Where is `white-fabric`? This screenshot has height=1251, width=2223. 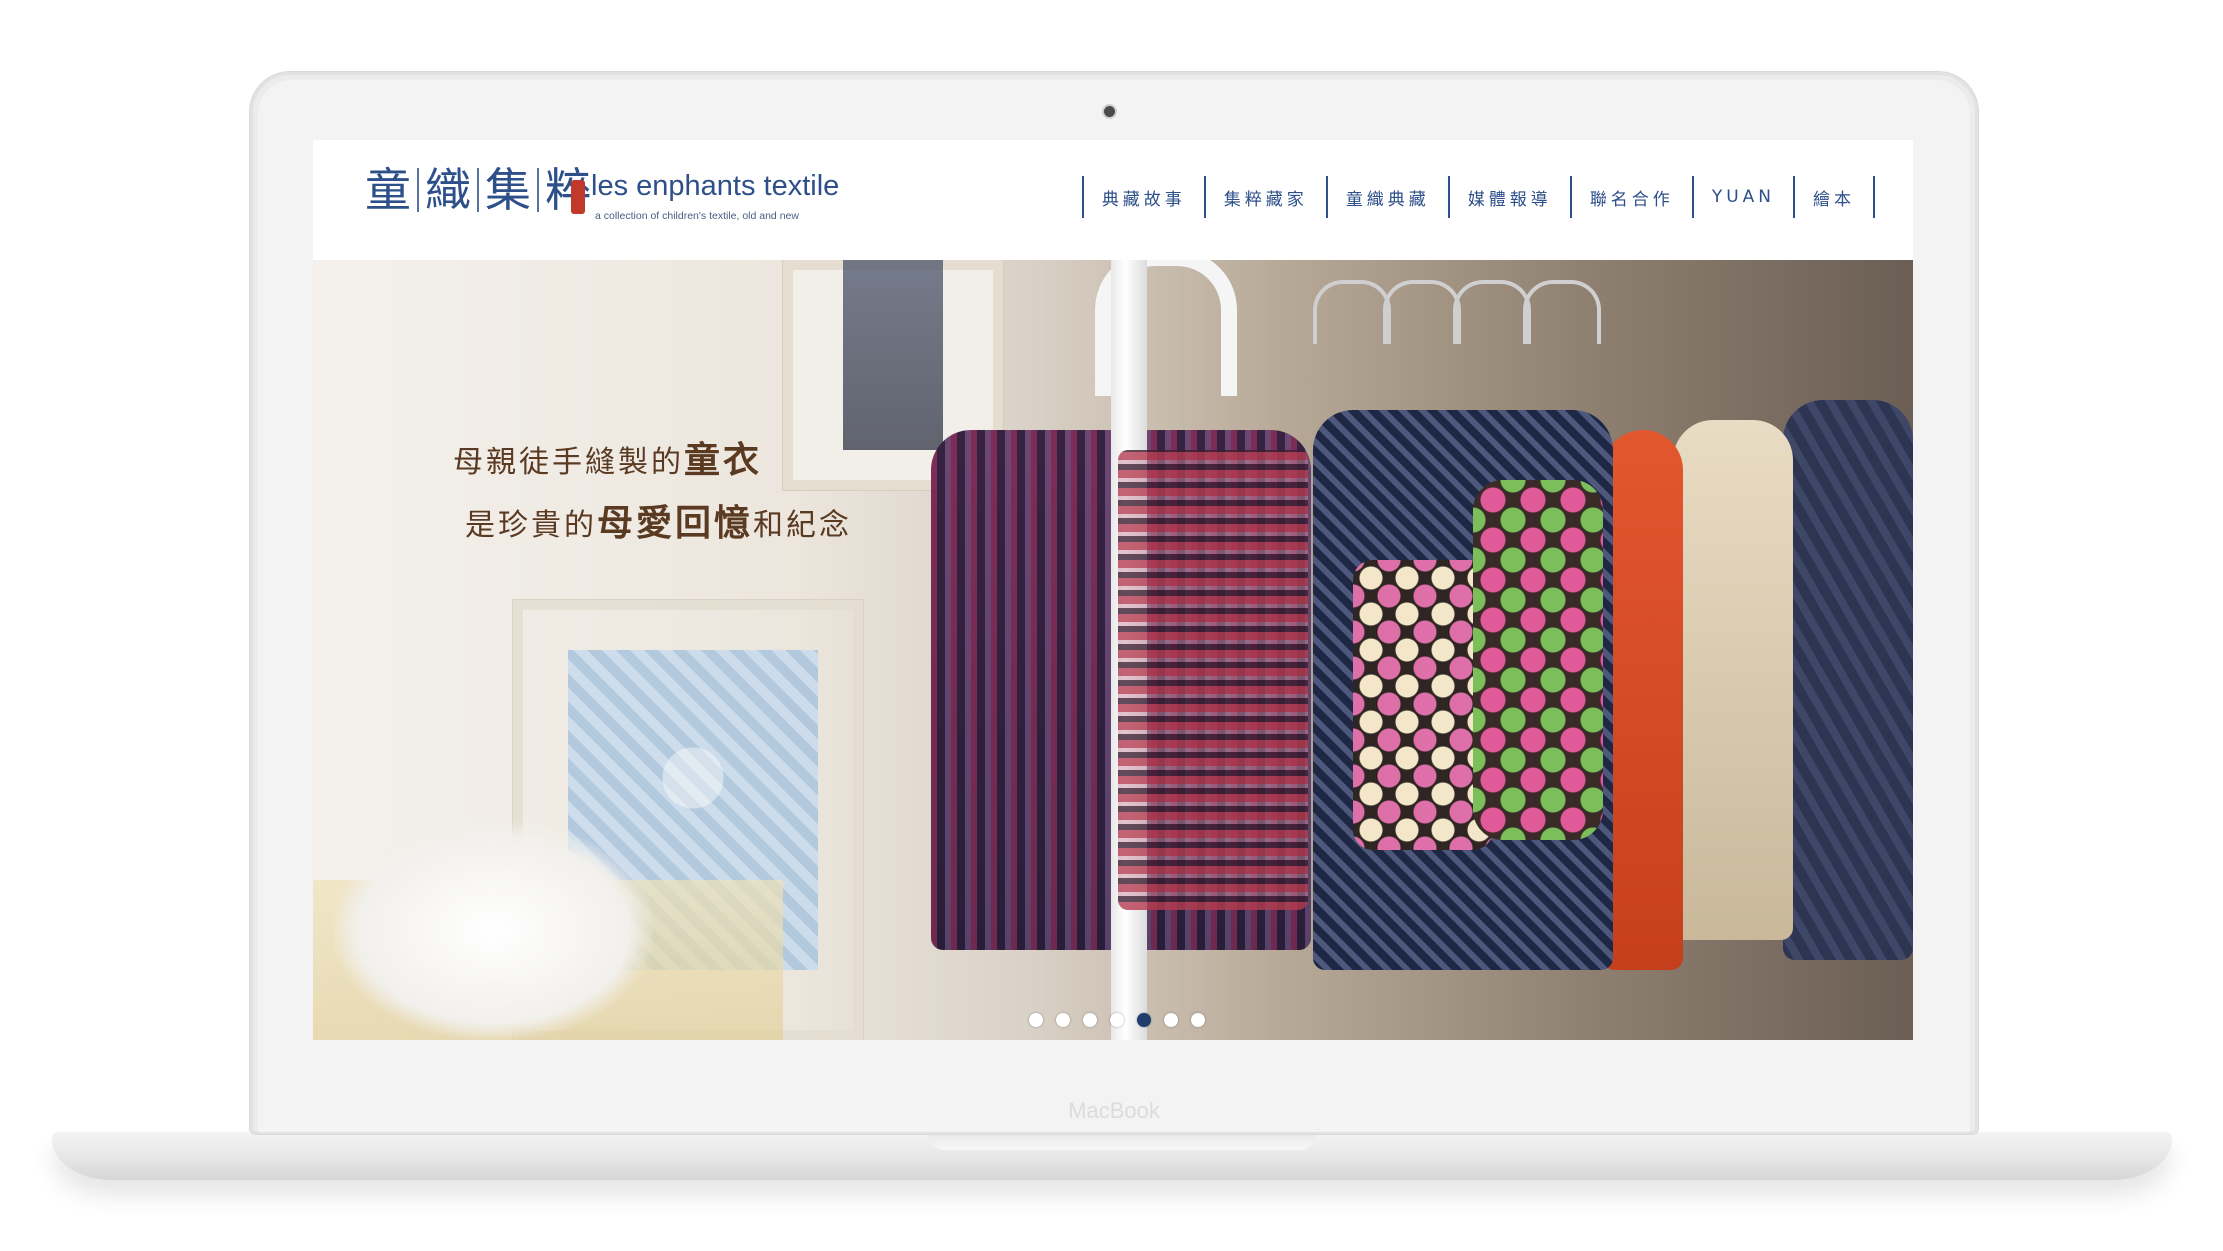 white-fabric is located at coordinates (493, 930).